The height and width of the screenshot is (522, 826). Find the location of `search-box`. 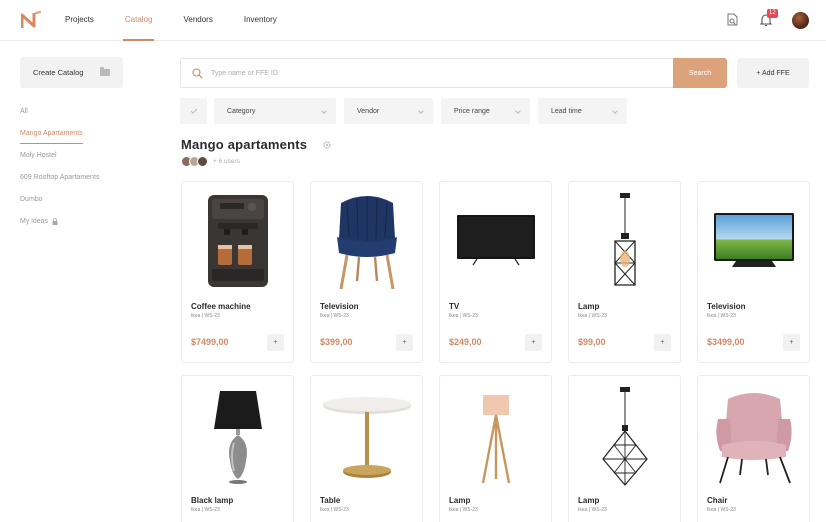

search-box is located at coordinates (426, 73).